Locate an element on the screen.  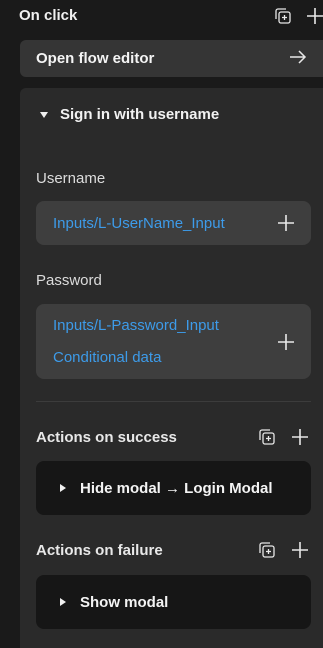
actions-on-success-label: Actions on success is located at coordinates (106, 437).